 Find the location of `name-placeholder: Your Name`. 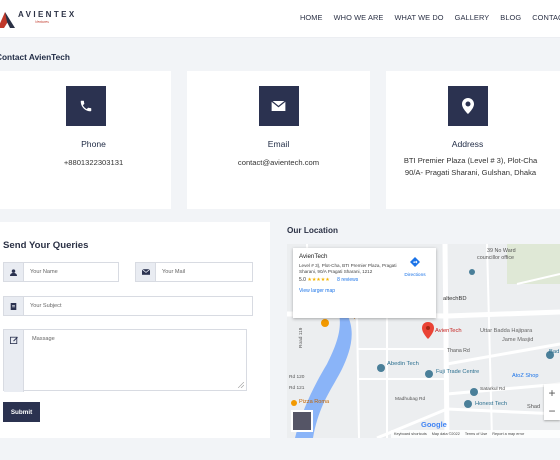

name-placeholder: Your Name is located at coordinates (44, 272).